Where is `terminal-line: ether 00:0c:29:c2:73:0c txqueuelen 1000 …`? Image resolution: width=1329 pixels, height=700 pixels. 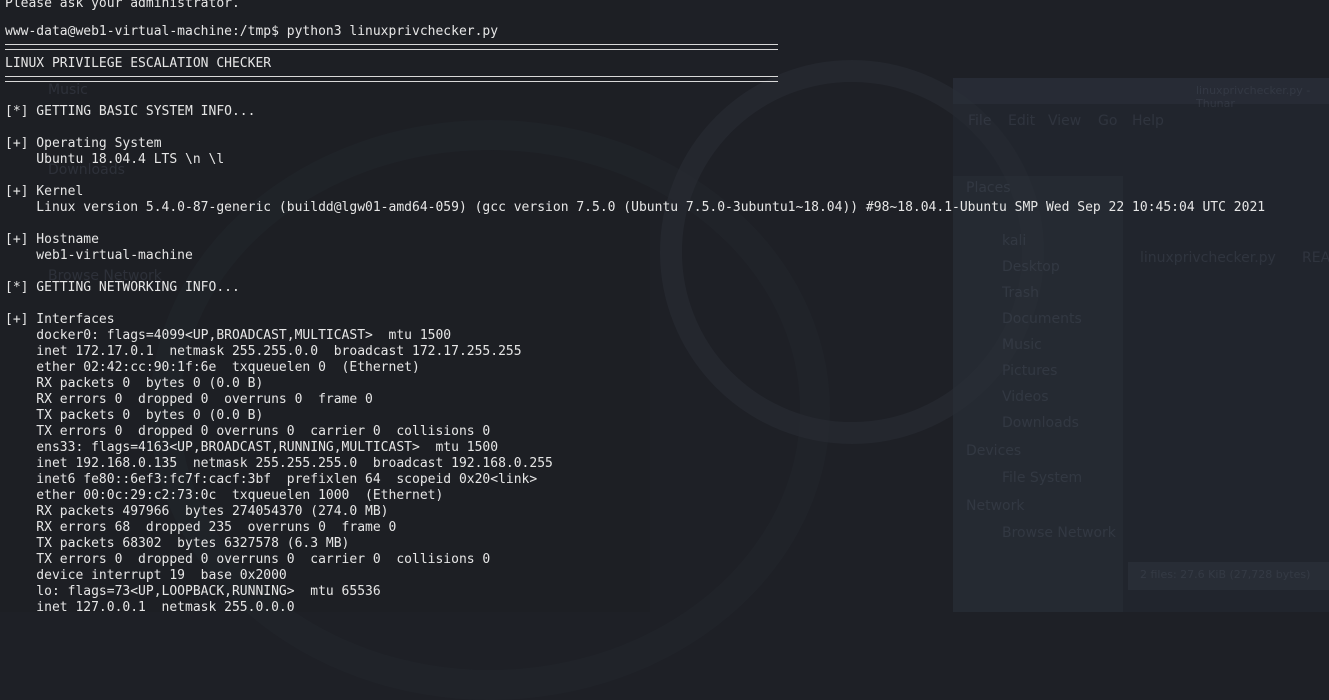 terminal-line: ether 00:0c:29:c2:73:0c txqueuelen 1000 … is located at coordinates (224, 495).